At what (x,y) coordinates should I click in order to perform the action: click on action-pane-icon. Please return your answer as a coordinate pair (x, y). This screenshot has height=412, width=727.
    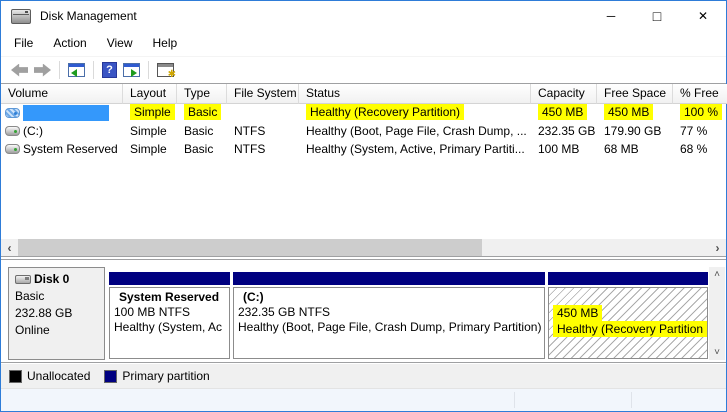
    Looking at the image, I should click on (131, 70).